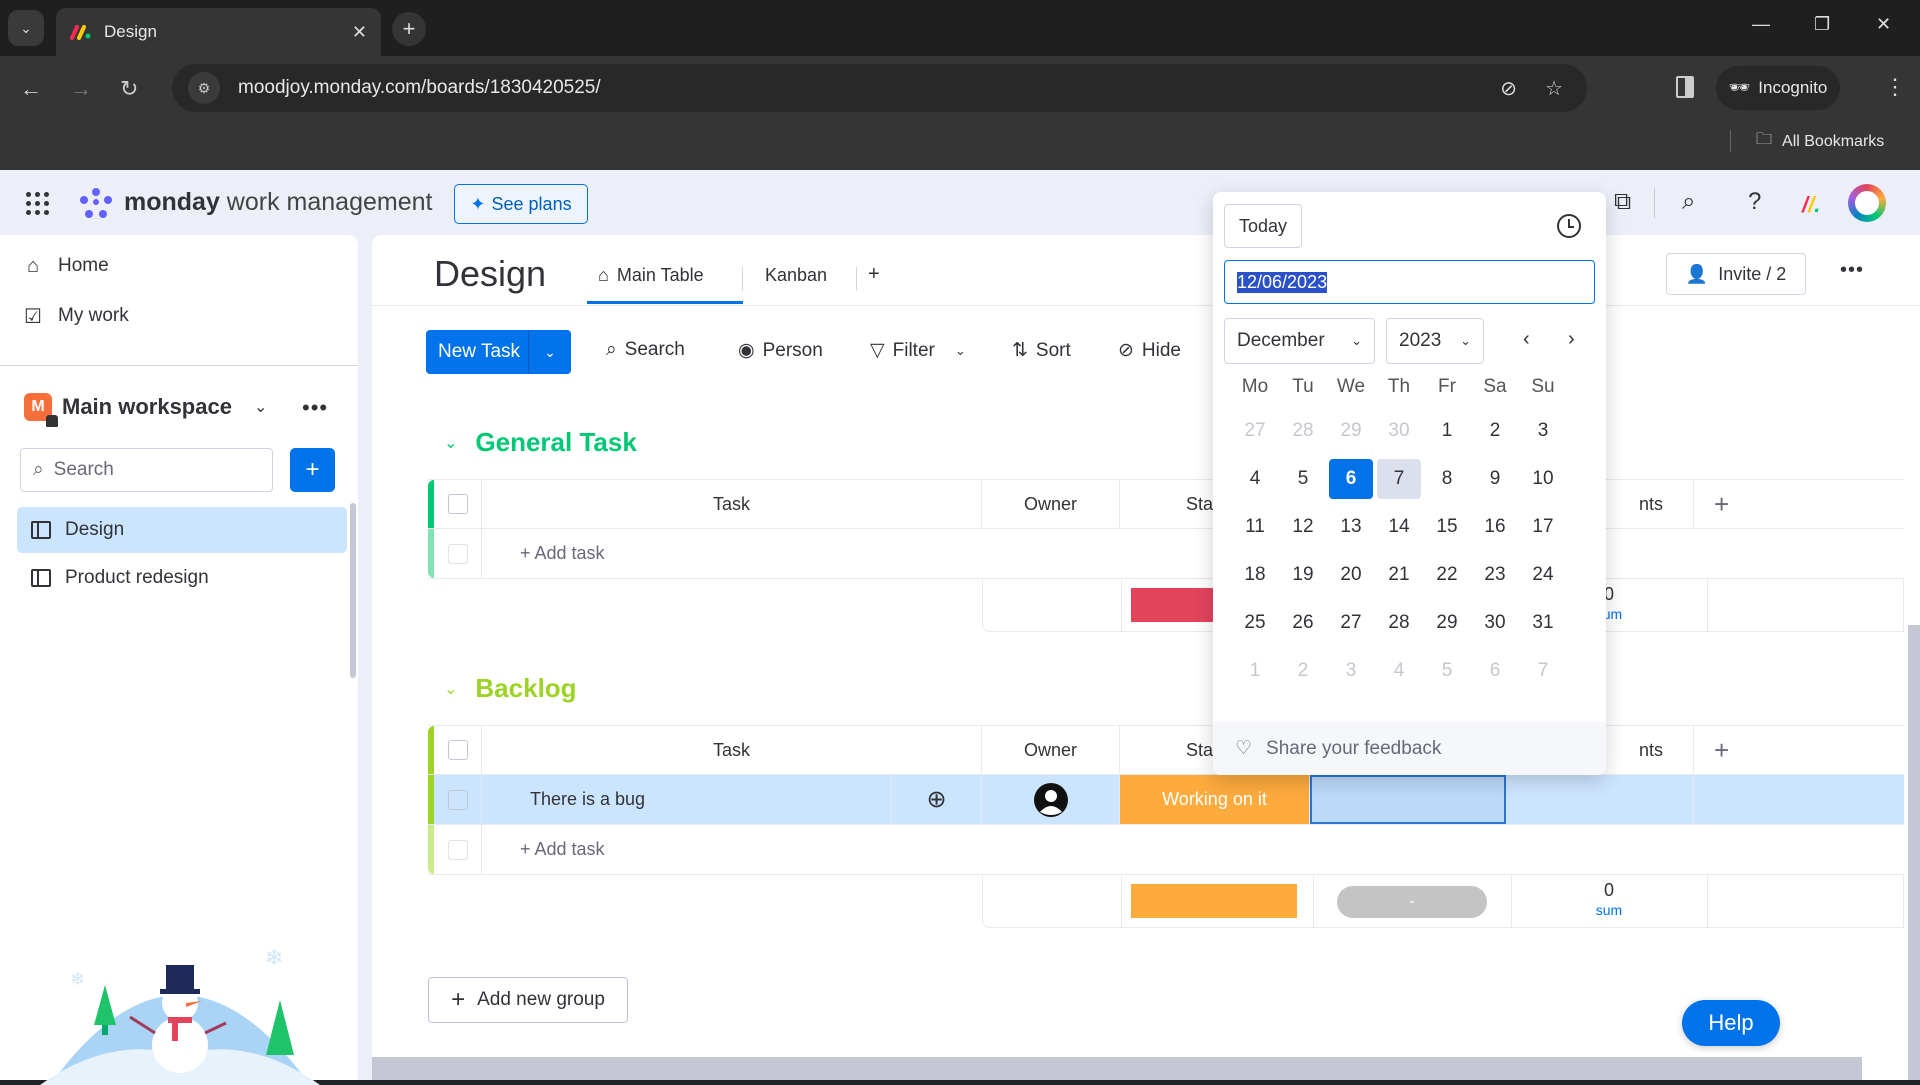  Describe the element at coordinates (1685, 87) in the screenshot. I see `side-panel-icon` at that location.